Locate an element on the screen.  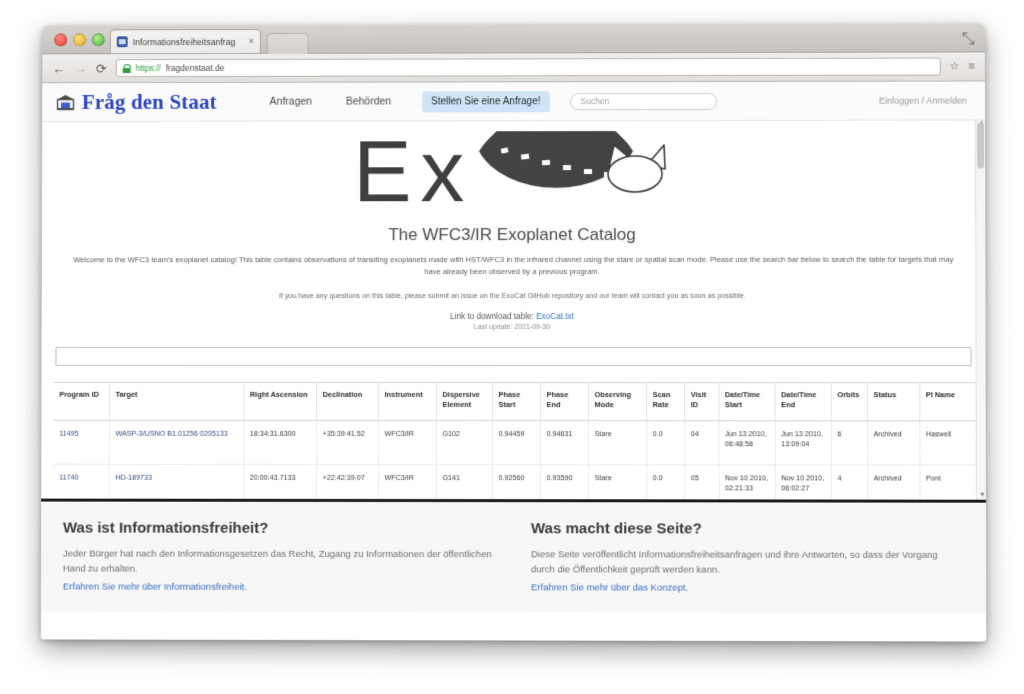
datetime-start-date: Jun 13 2010, is located at coordinates (745, 433).